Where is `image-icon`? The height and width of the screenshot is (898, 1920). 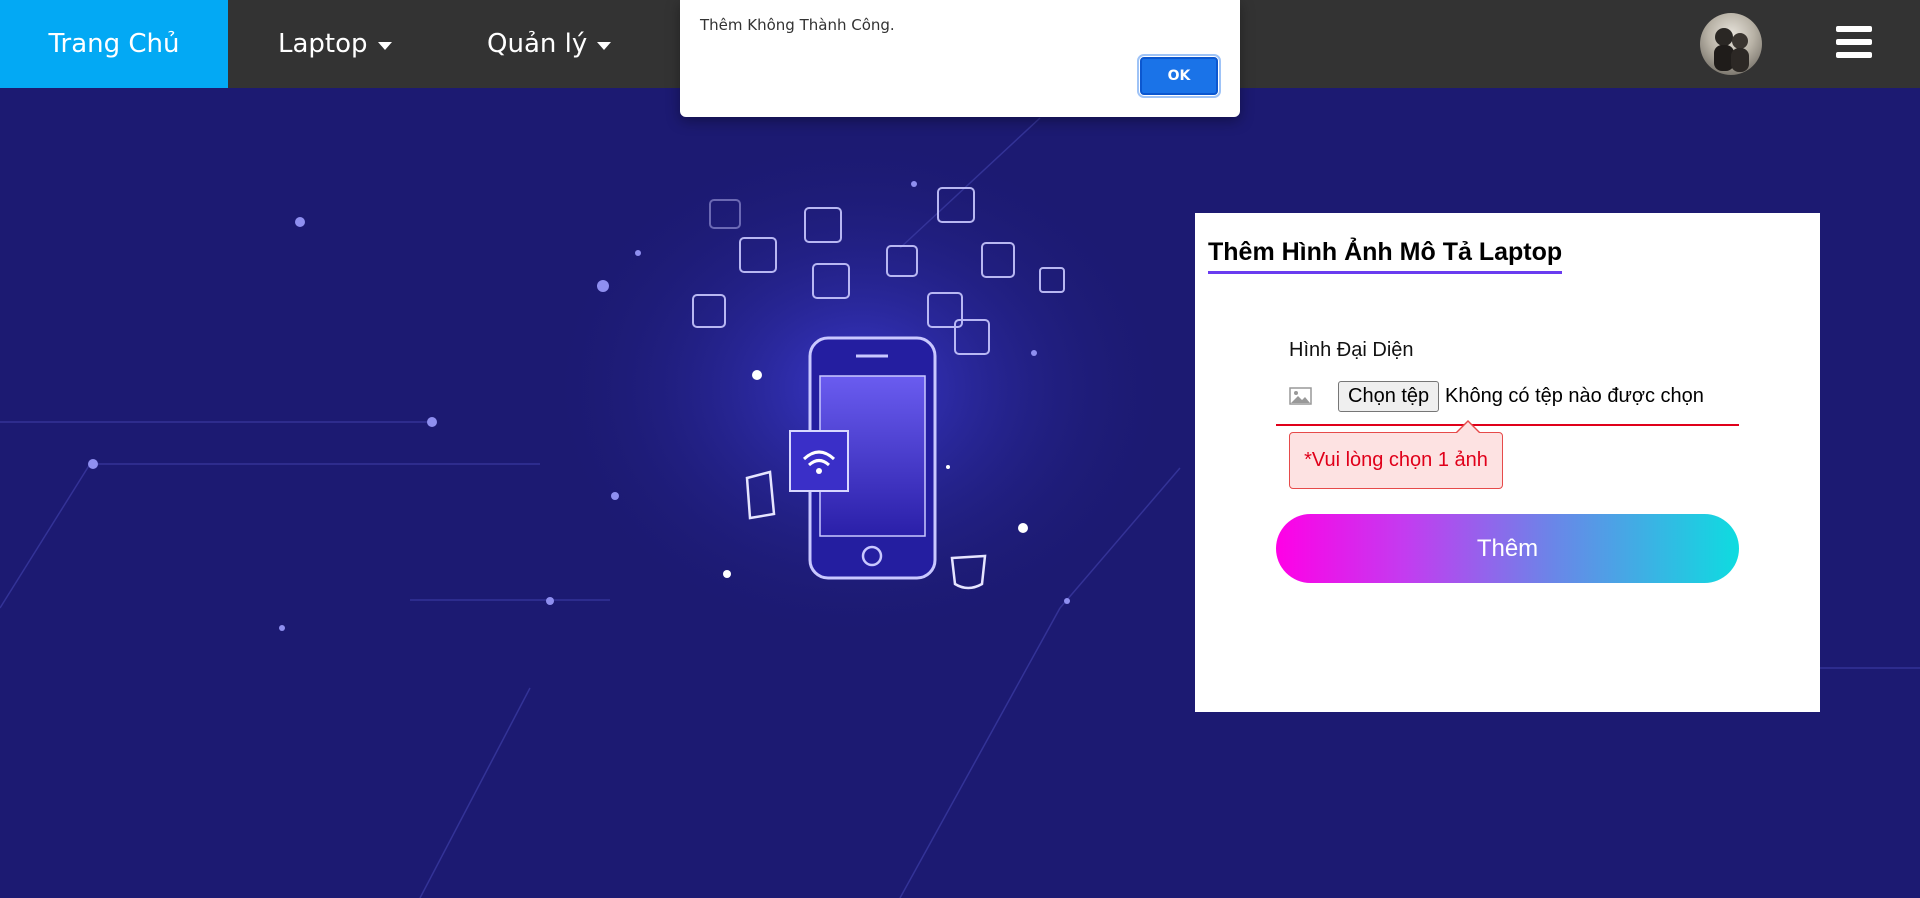 image-icon is located at coordinates (1300, 396).